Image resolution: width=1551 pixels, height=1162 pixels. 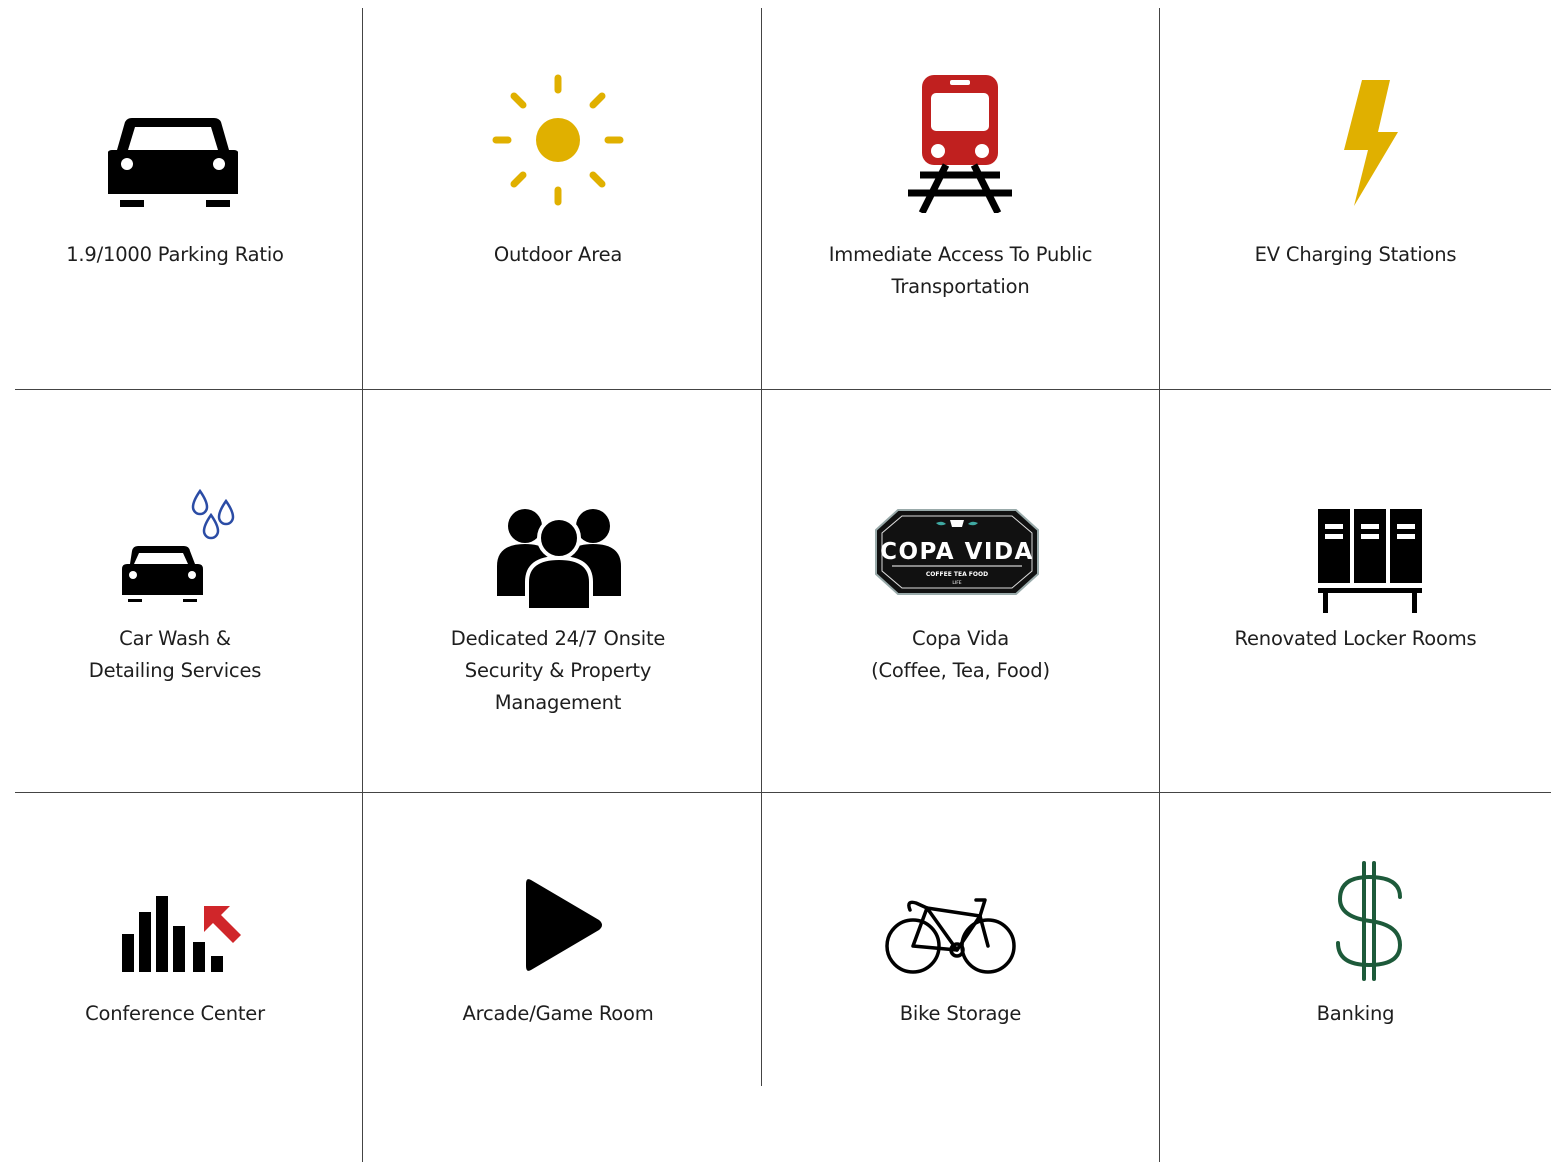 I want to click on label-line: Car Wash &, so click(x=175, y=638).